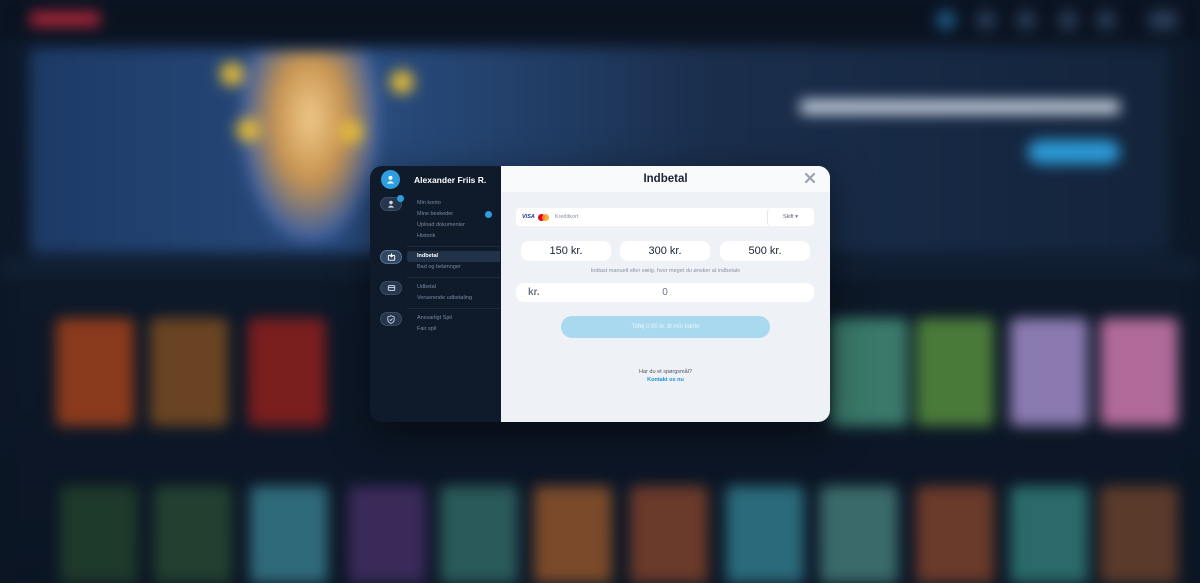 The width and height of the screenshot is (1200, 583). I want to click on contact-link: Kontakt os nu, so click(665, 380).